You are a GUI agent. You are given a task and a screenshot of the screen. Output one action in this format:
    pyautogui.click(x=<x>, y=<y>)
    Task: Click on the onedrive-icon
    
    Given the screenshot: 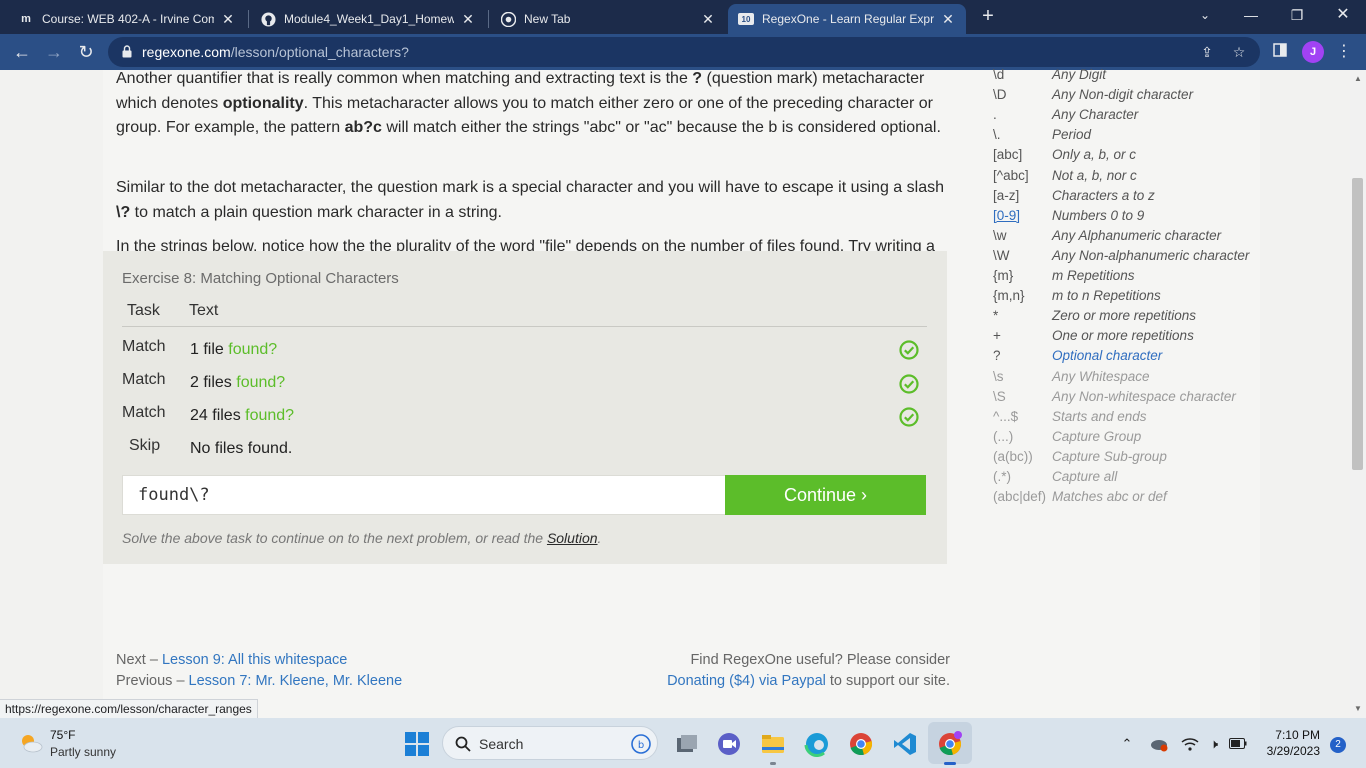 What is the action you would take?
    pyautogui.click(x=1159, y=744)
    